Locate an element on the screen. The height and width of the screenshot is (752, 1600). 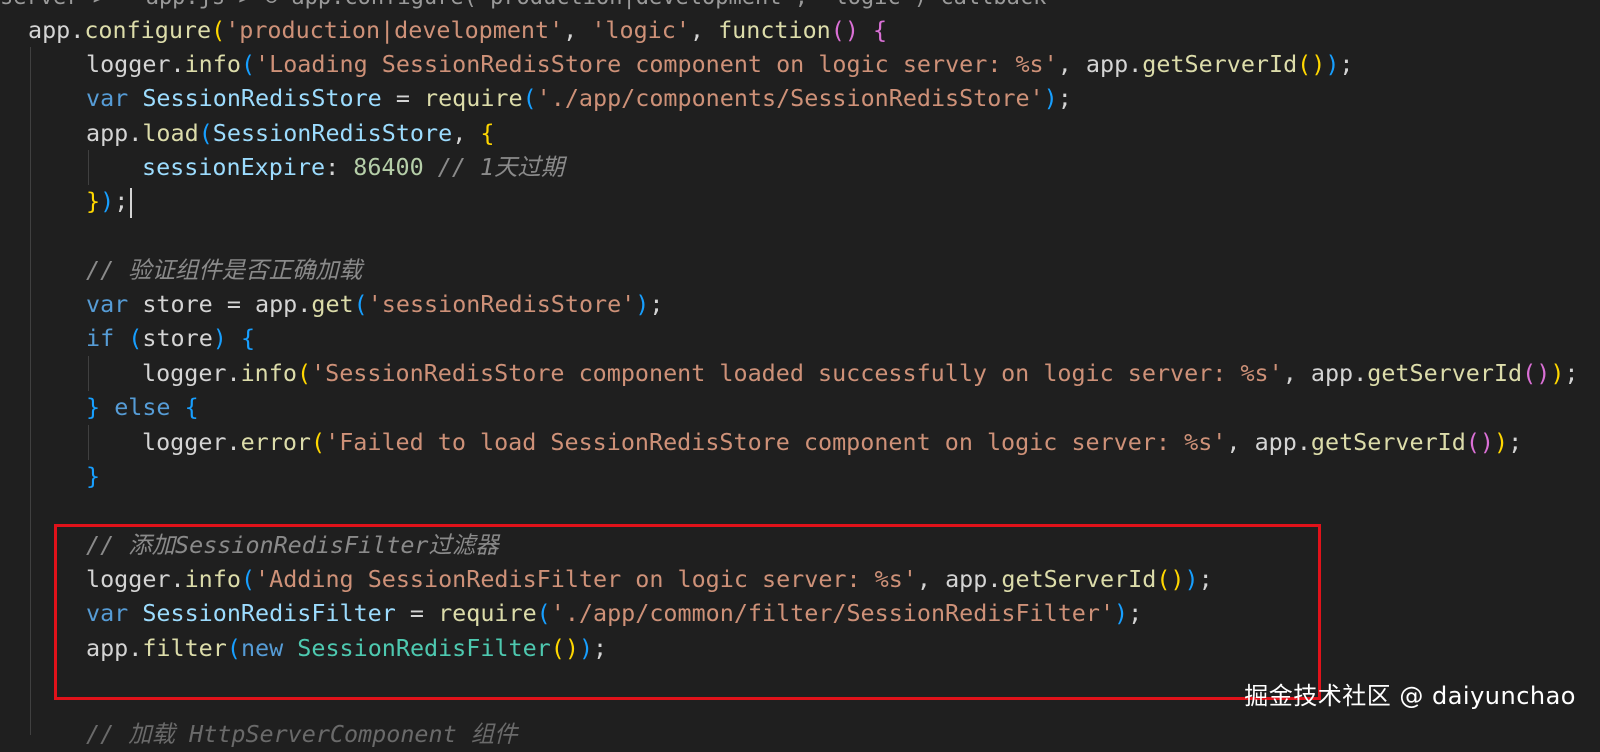
token: get is located at coordinates (332, 304).